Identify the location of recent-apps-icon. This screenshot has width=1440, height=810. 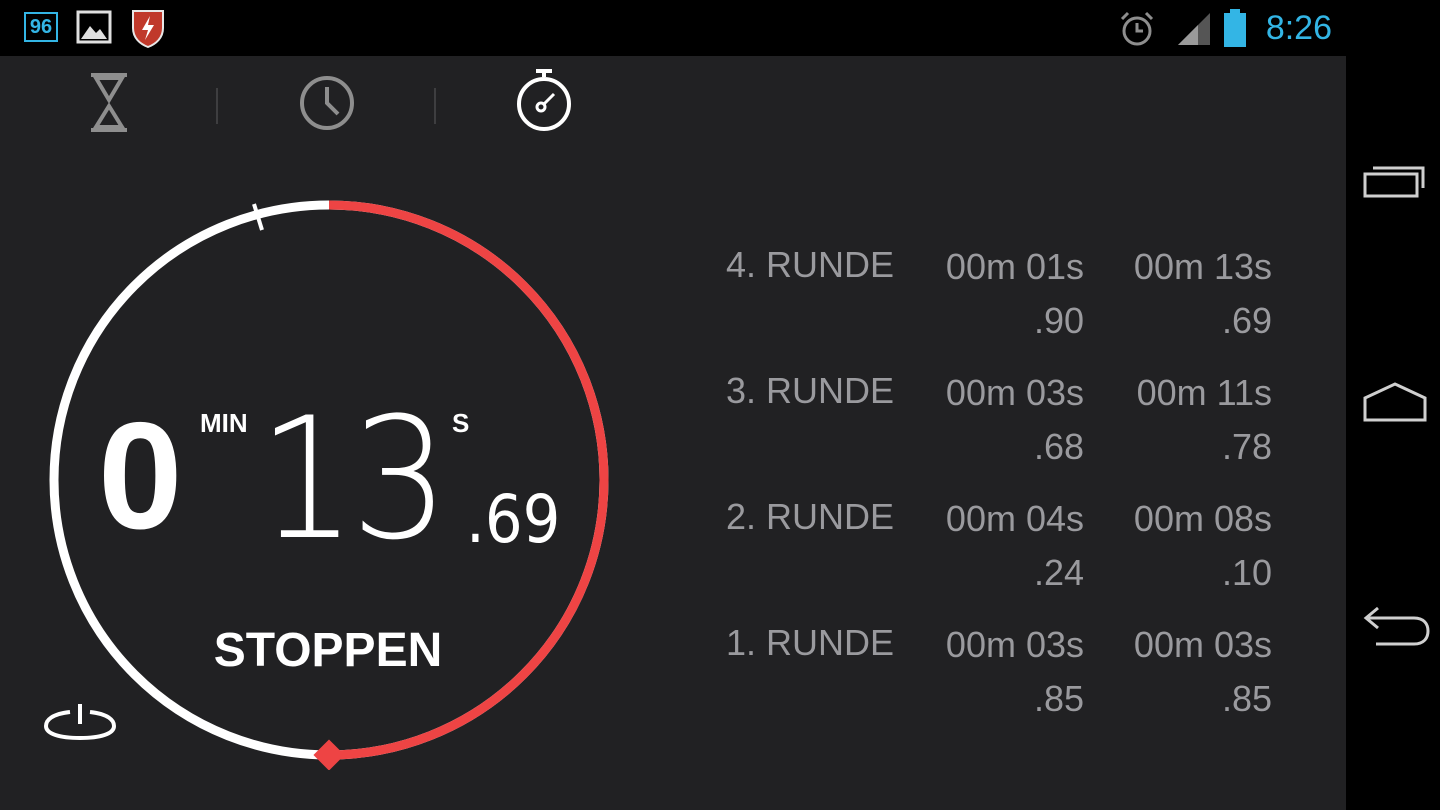
(1394, 182).